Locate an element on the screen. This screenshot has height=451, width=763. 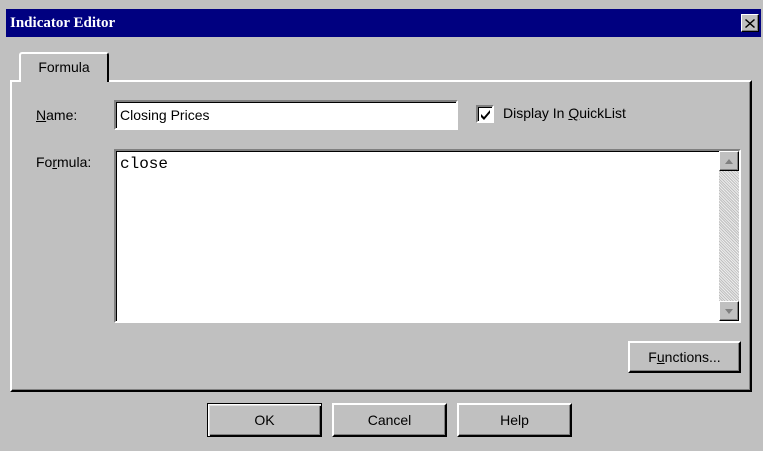
scroll-down-button is located at coordinates (729, 311).